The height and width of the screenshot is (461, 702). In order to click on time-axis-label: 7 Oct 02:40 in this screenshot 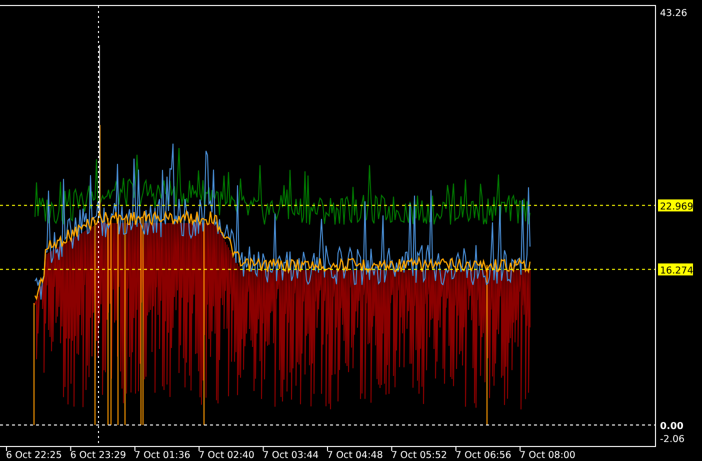, I will do `click(226, 455)`.